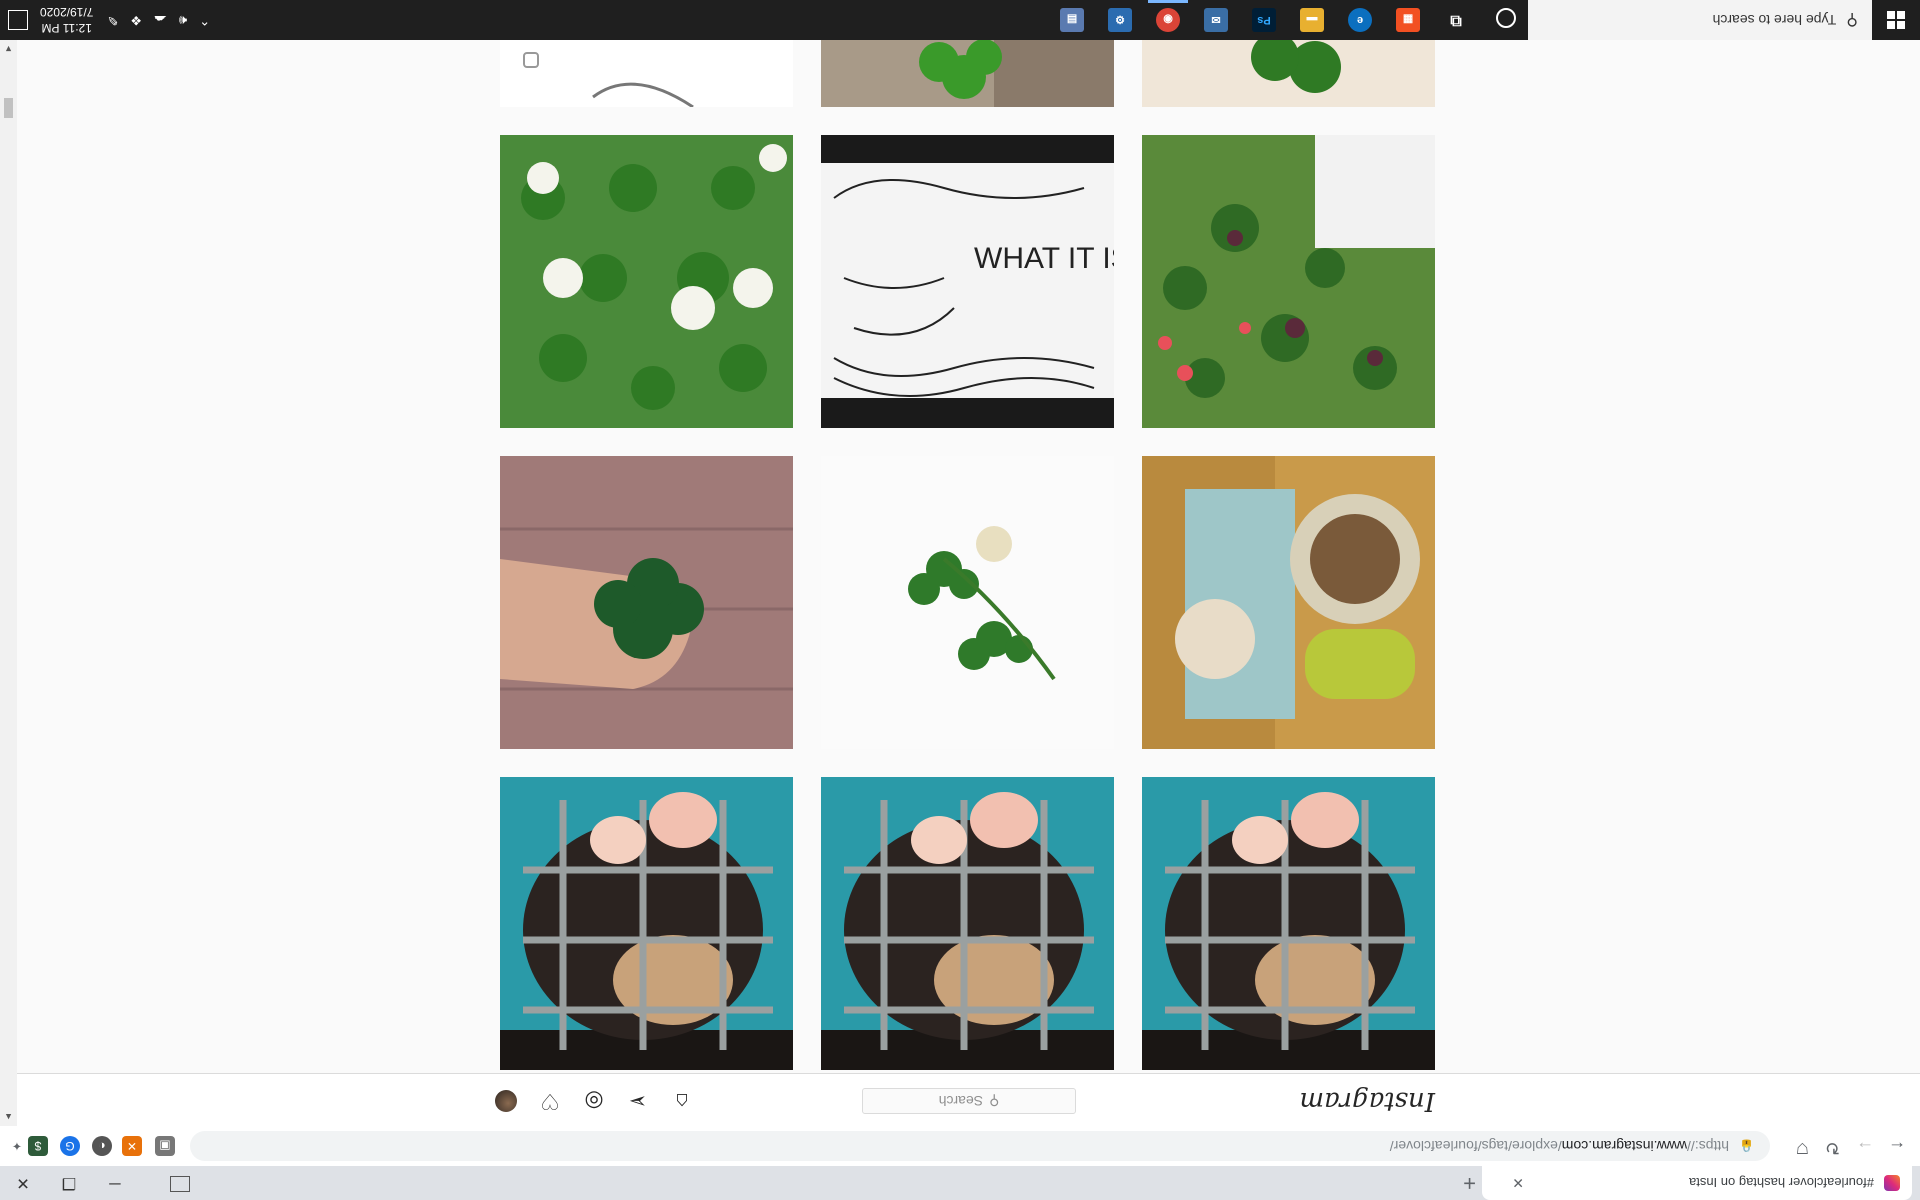  I want to click on speaker-icon: 🔊︎, so click(183, 20).